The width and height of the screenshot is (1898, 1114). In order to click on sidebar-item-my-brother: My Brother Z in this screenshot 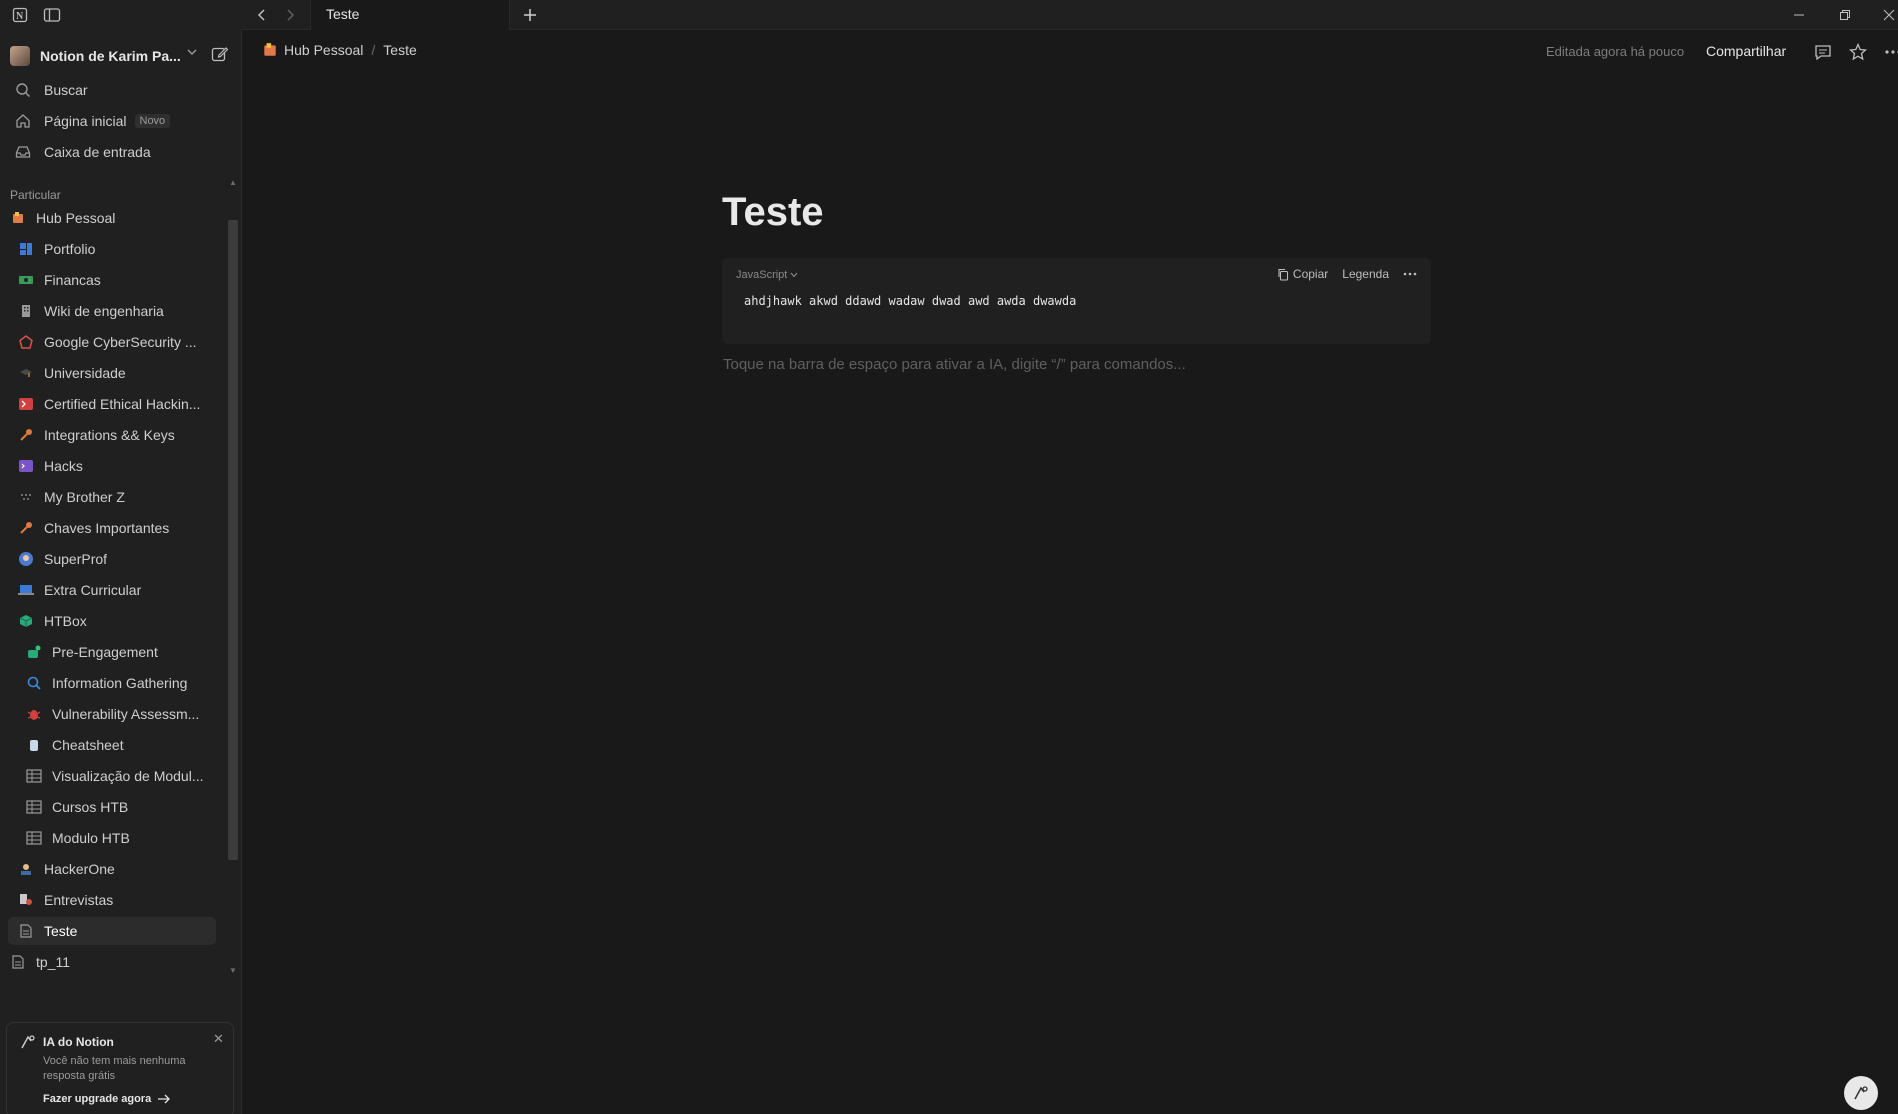, I will do `click(120, 497)`.